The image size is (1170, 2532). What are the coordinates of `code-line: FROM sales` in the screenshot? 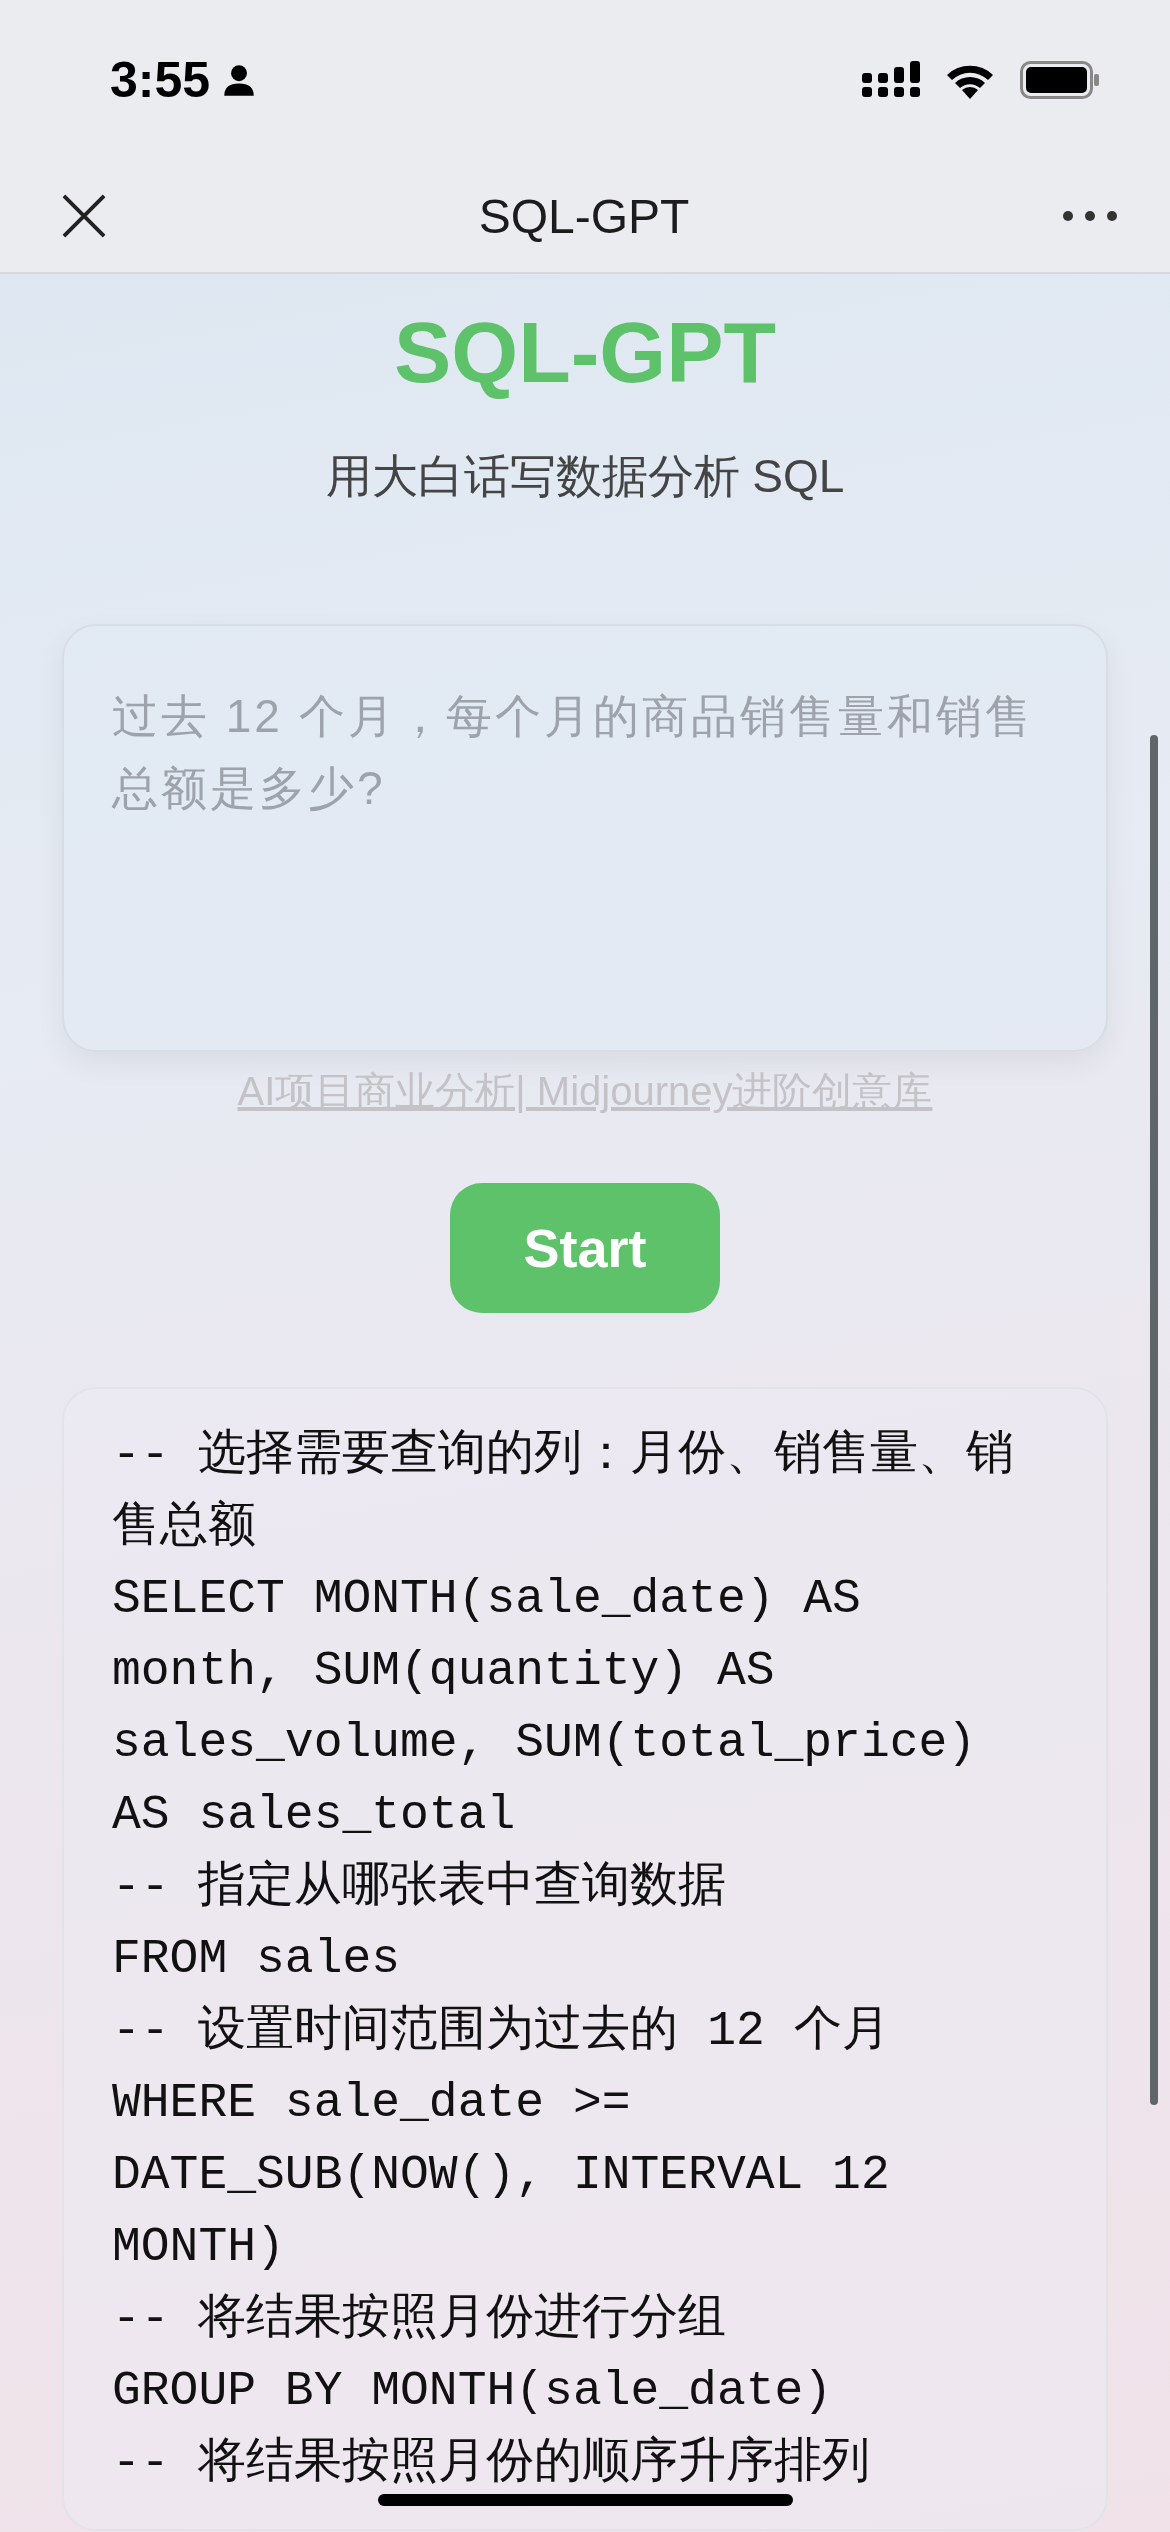 It's located at (256, 1959).